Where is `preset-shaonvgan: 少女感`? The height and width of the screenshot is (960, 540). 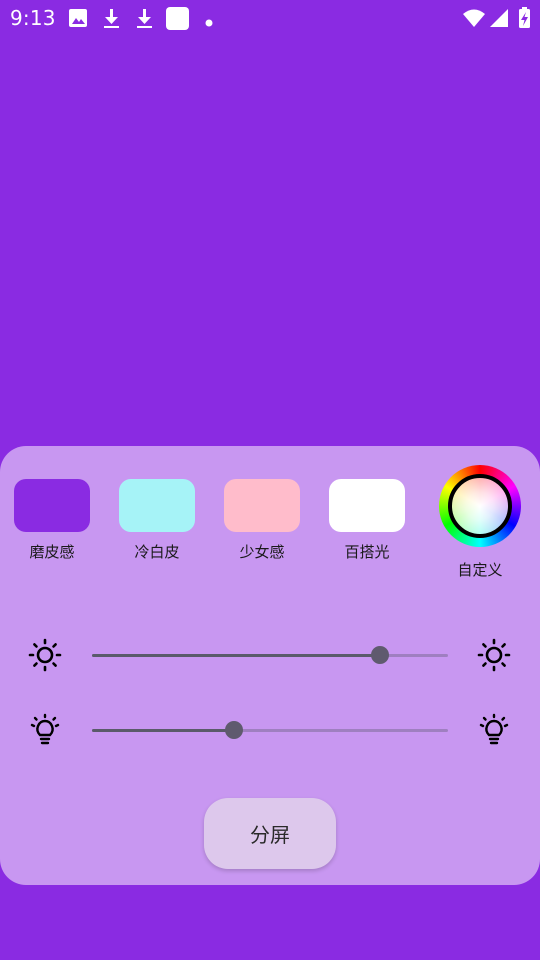
preset-shaonvgan: 少女感 is located at coordinates (262, 520).